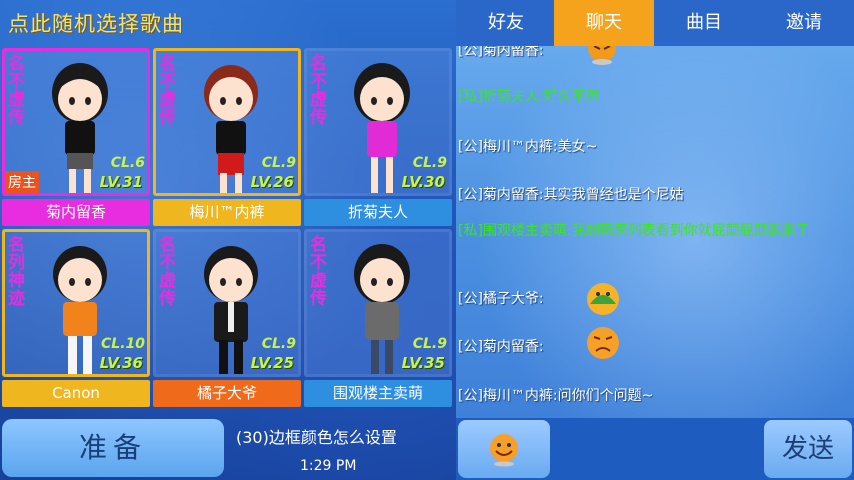 Image resolution: width=854 pixels, height=480 pixels. What do you see at coordinates (16, 272) in the screenshot?
I see `player-title-tag: 名列神迹` at bounding box center [16, 272].